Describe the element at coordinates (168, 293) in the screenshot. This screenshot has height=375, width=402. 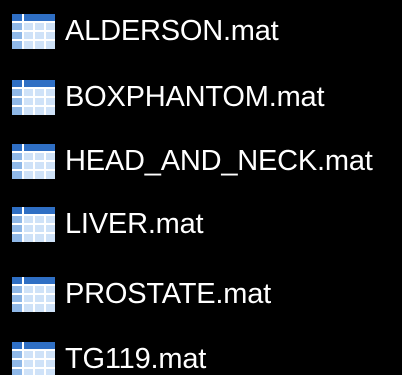
I see `file-name: PROSTATE.mat` at that location.